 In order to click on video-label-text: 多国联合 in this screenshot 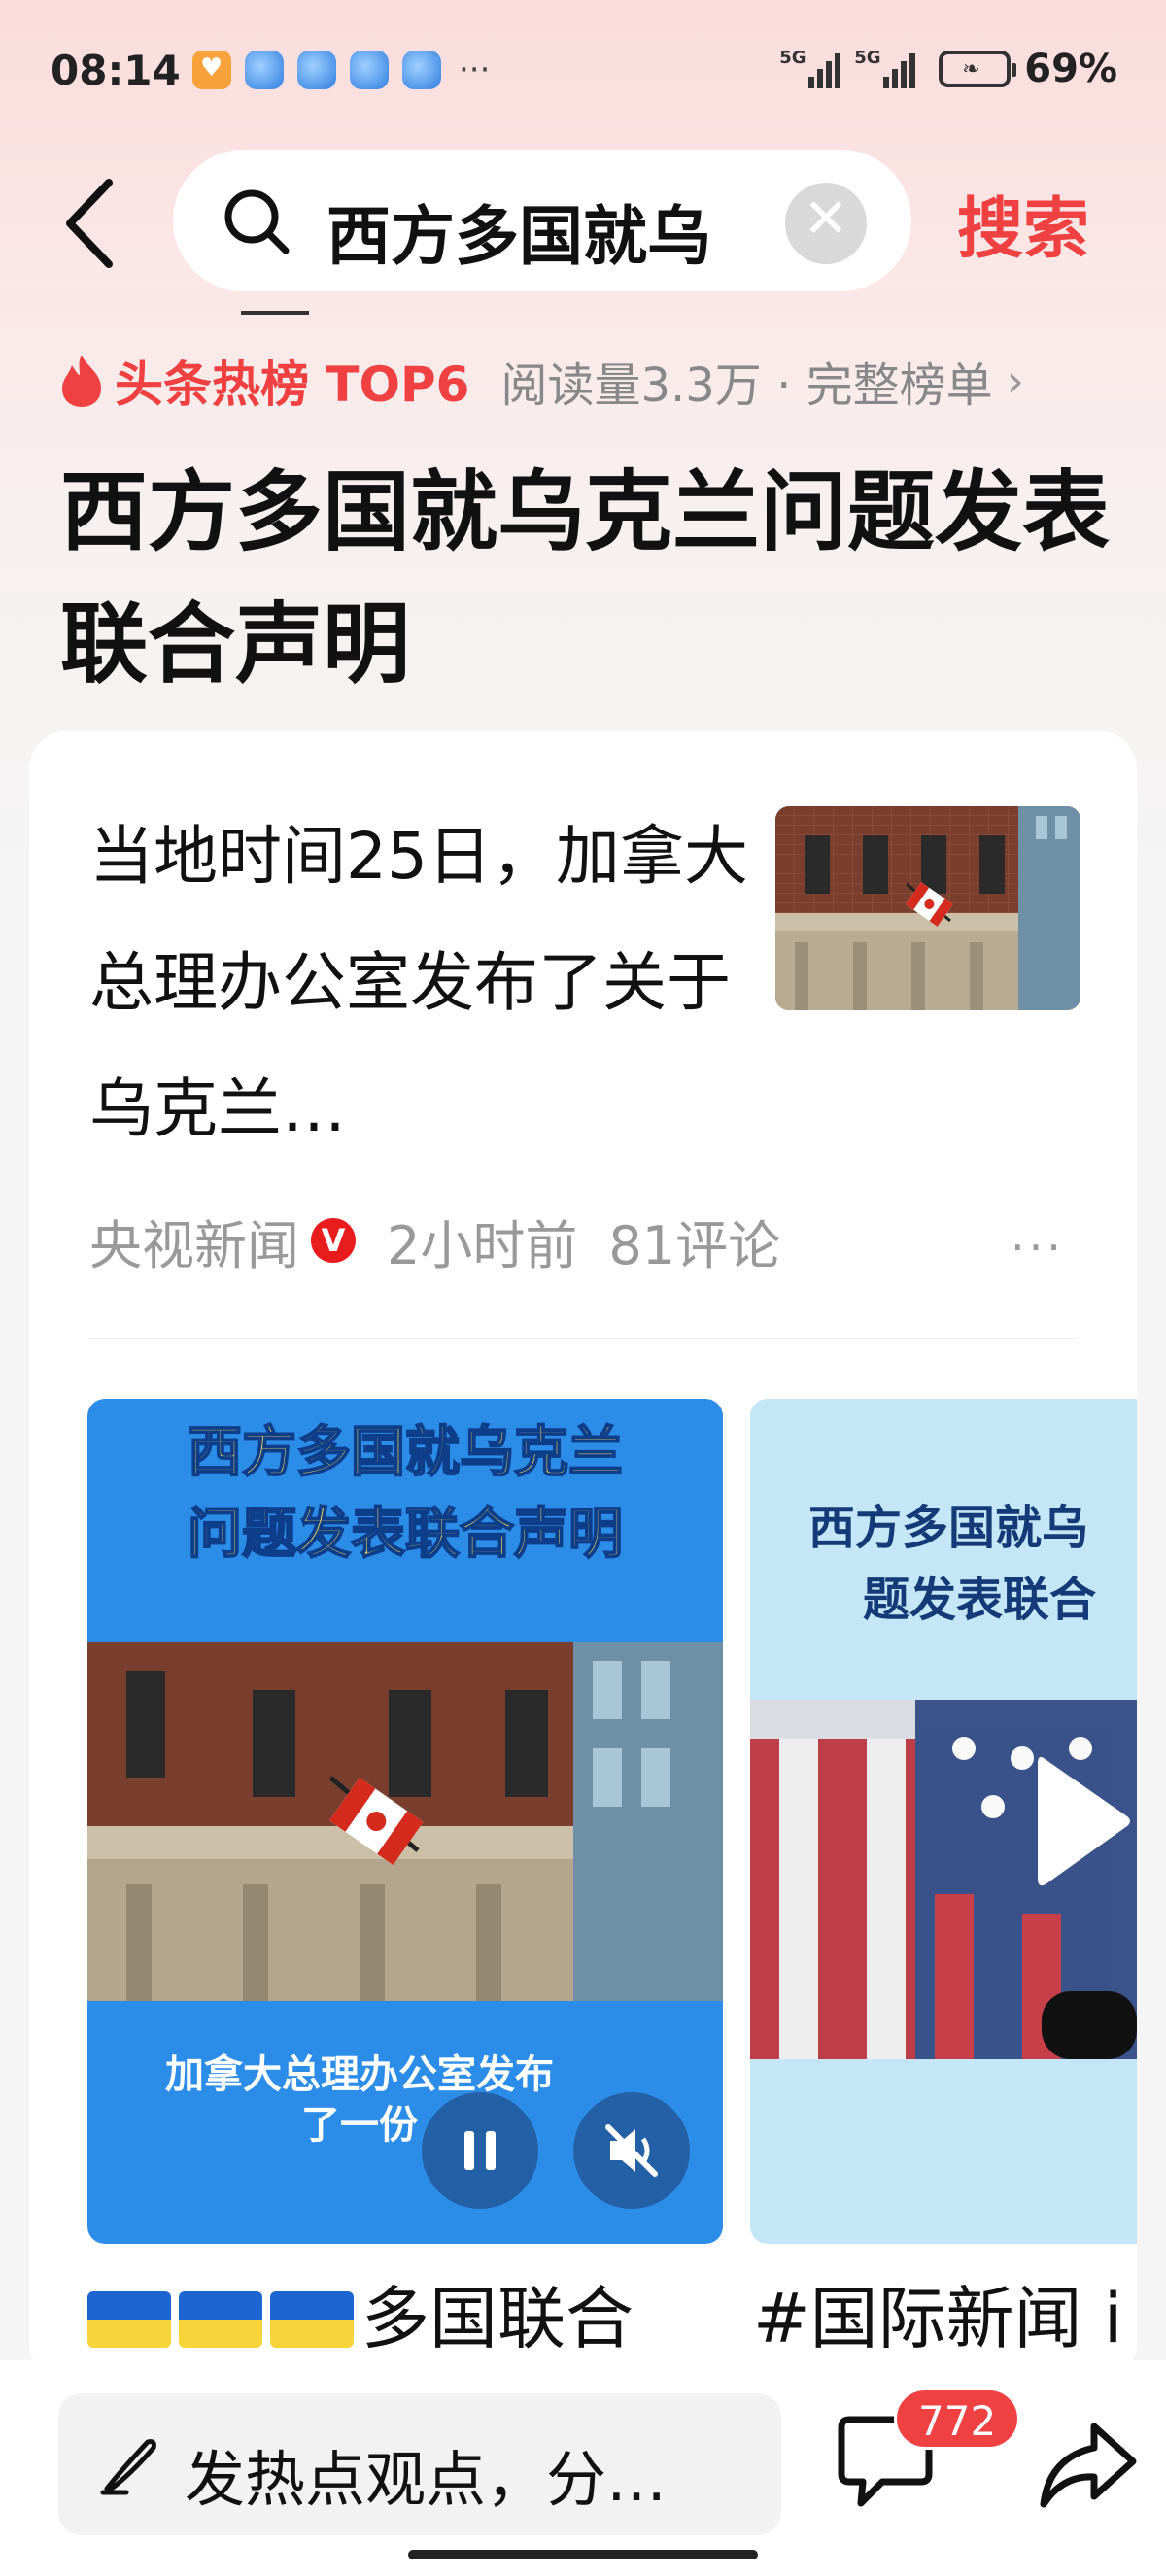, I will do `click(497, 2318)`.